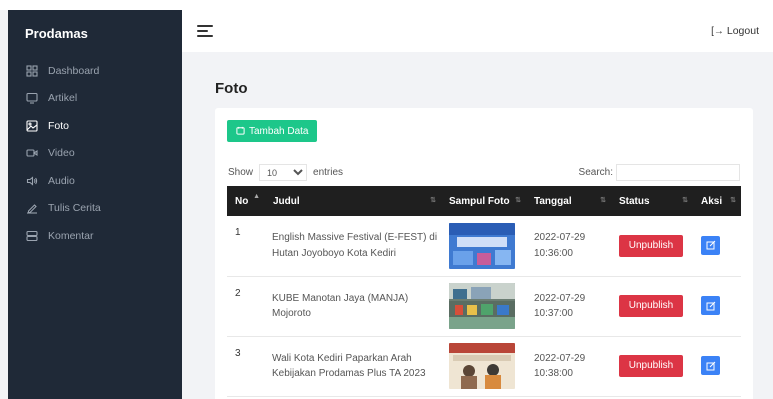  What do you see at coordinates (652, 201) in the screenshot?
I see `column-header-status: Status ⇅` at bounding box center [652, 201].